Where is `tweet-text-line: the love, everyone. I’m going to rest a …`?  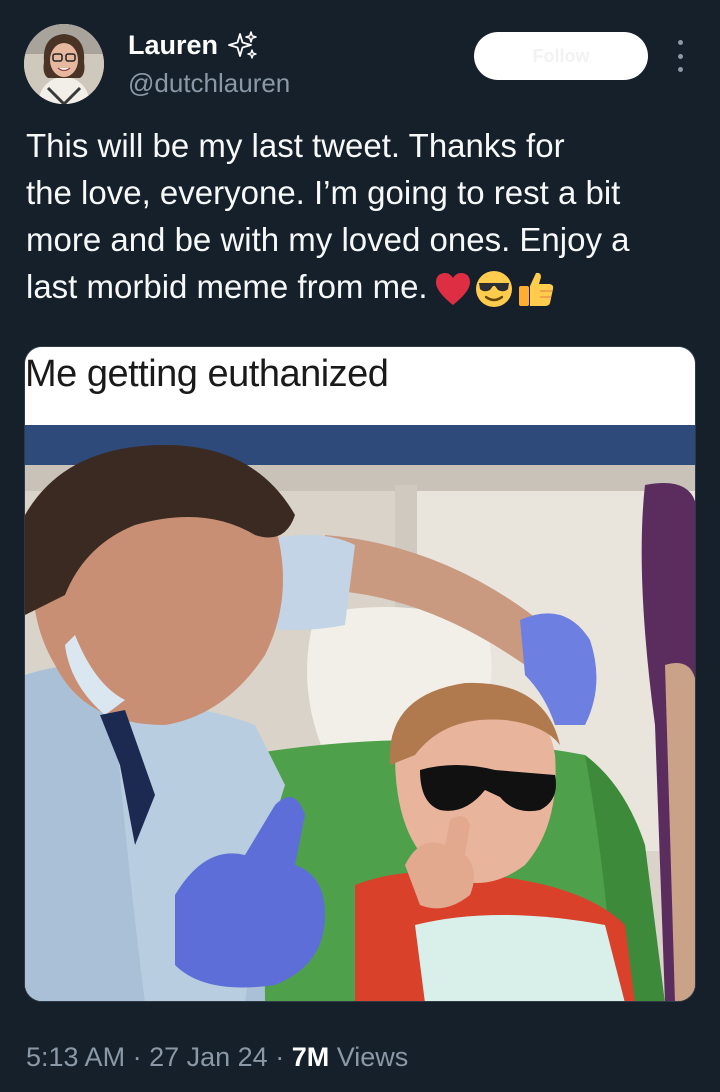
tweet-text-line: the love, everyone. I’m going to rest a … is located at coordinates (323, 192).